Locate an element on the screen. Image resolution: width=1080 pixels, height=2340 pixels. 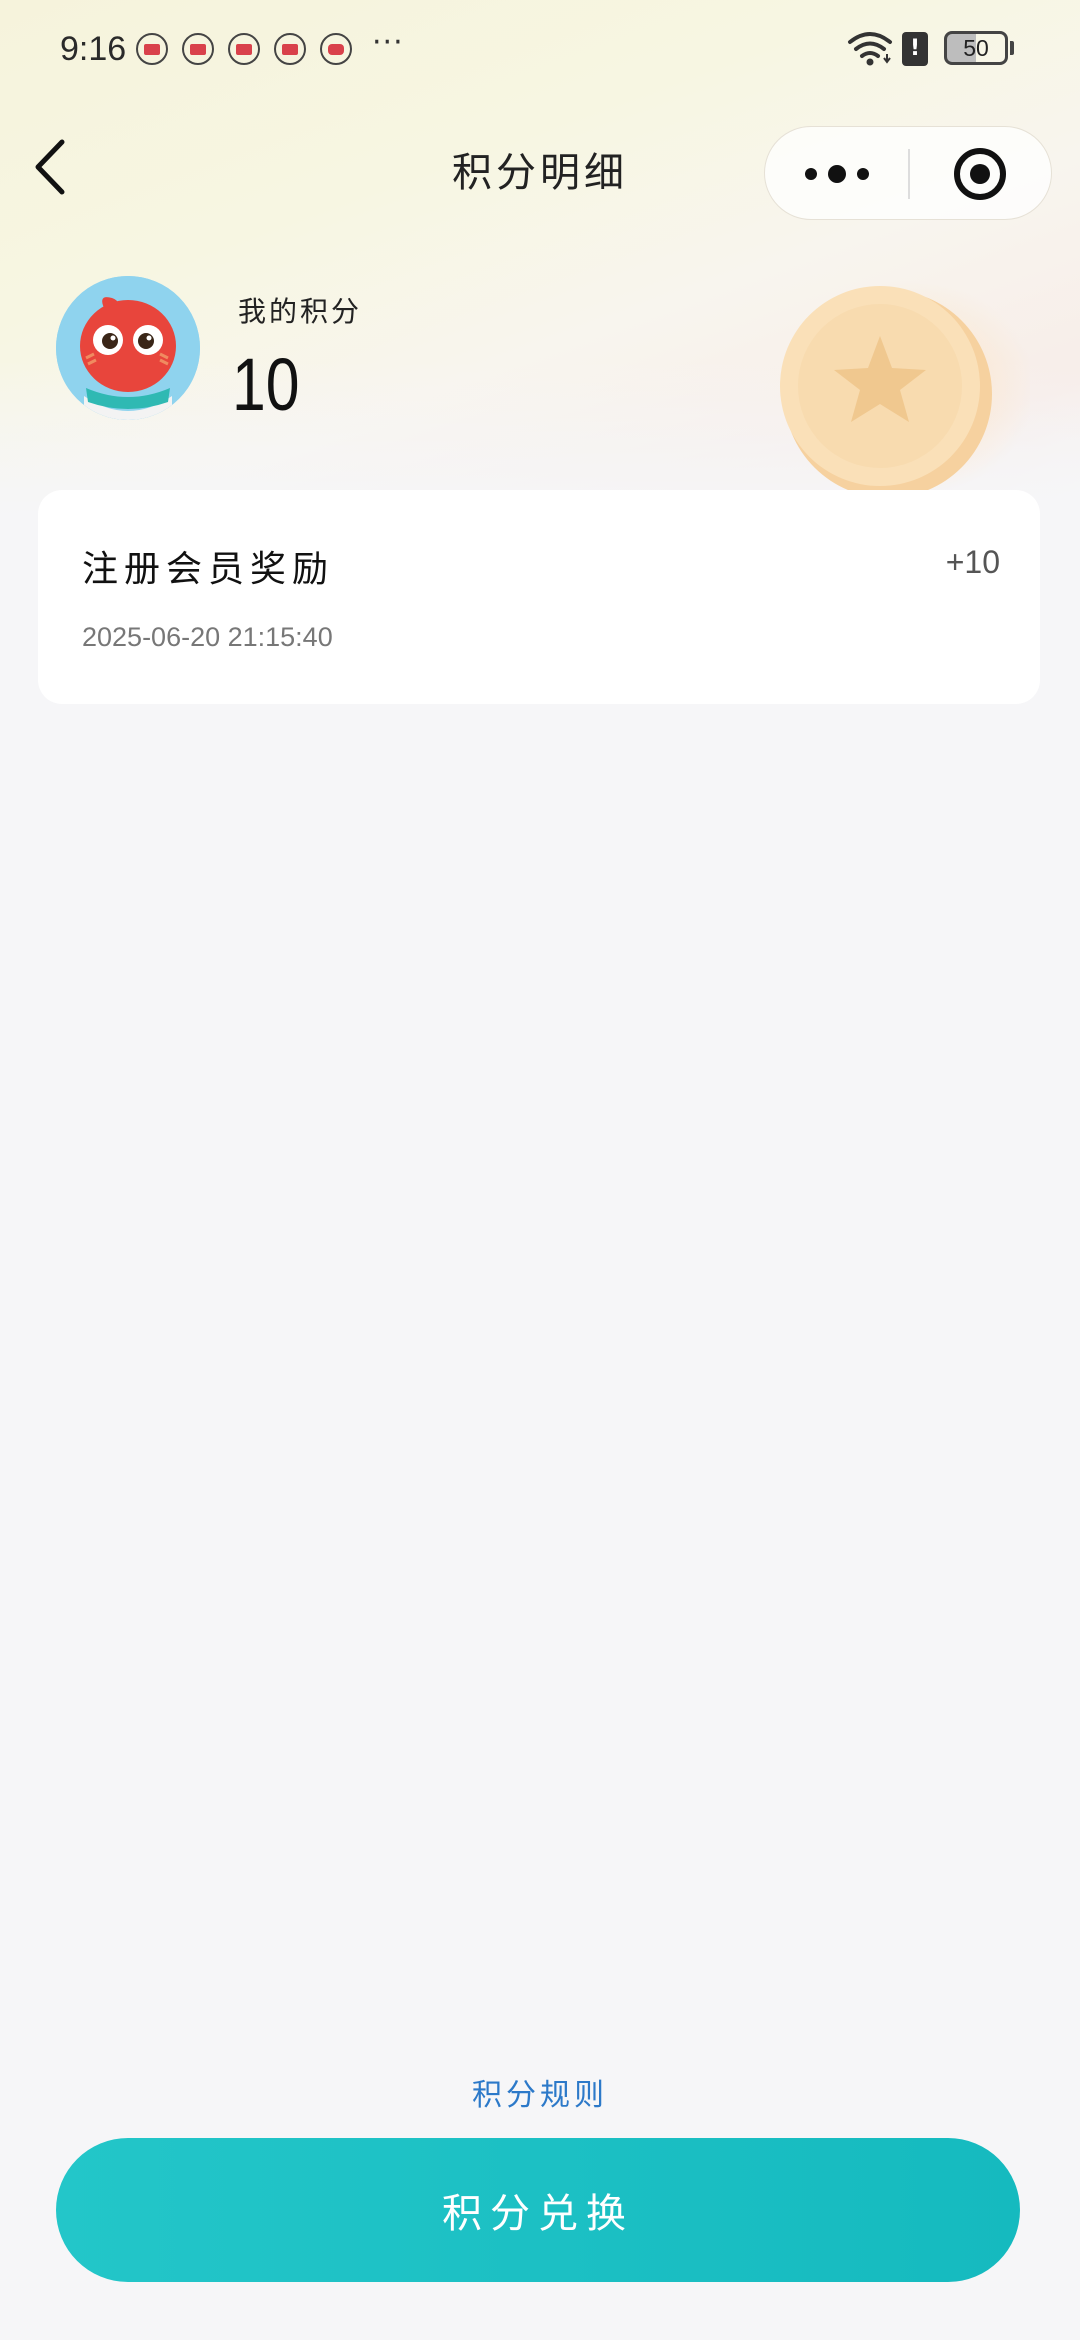
status-bar: 9:16 ··· ! 50 is located at coordinates (540, 50).